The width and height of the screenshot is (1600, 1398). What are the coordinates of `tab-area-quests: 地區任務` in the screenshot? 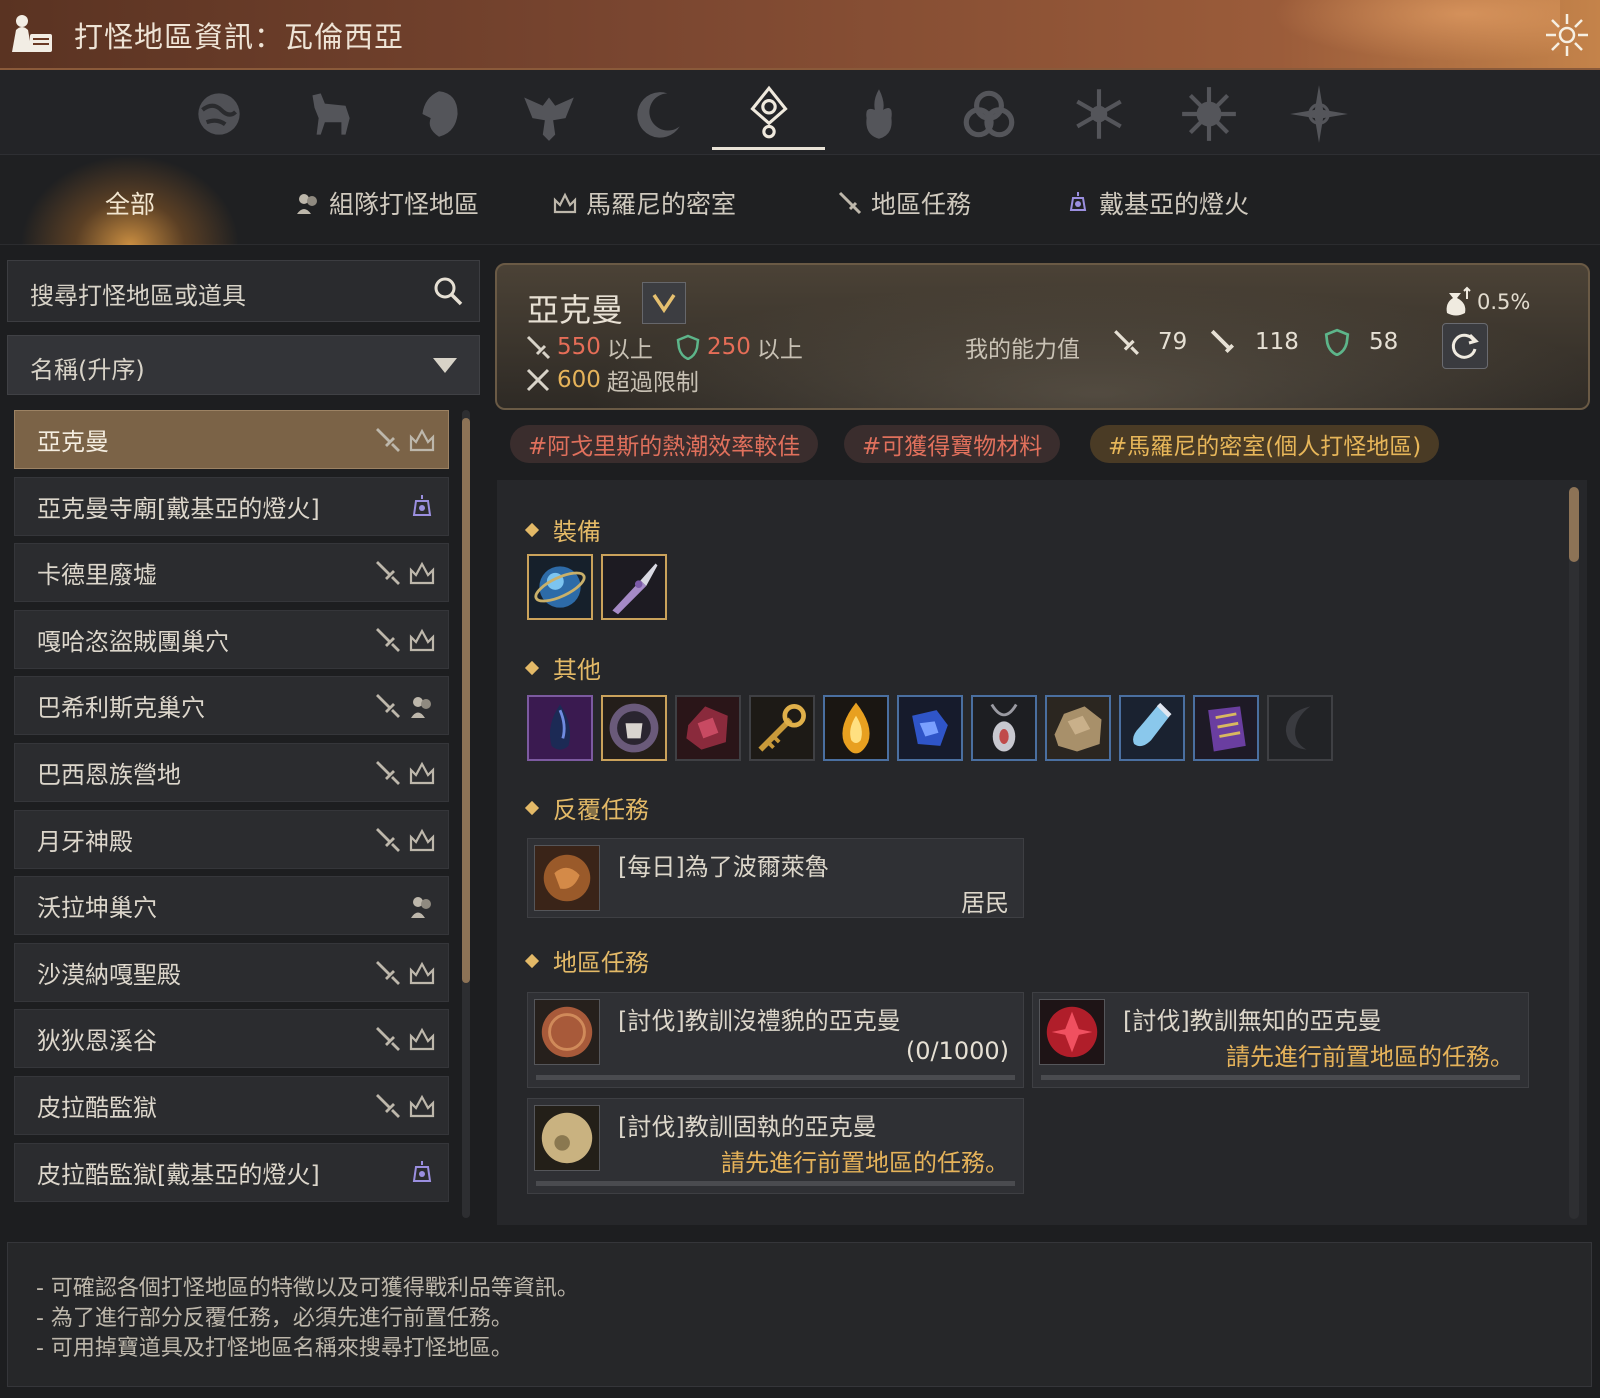 It's located at (904, 203).